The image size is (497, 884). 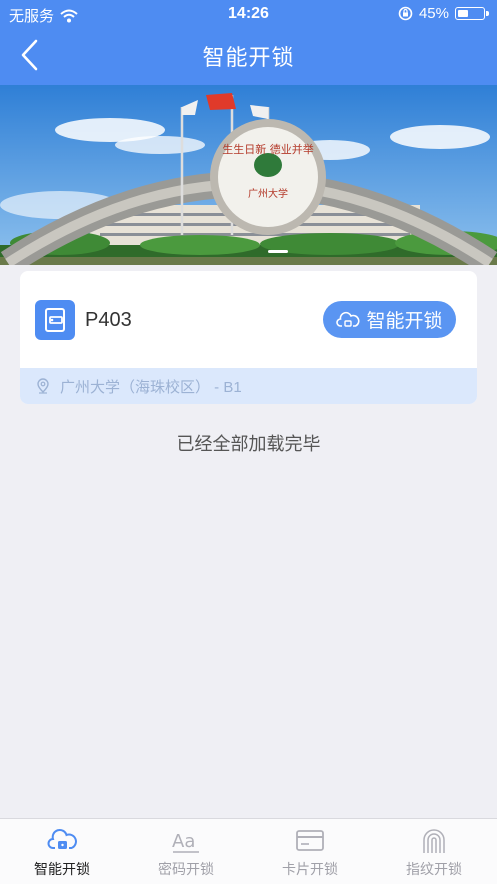 I want to click on battery-icon, so click(x=472, y=13).